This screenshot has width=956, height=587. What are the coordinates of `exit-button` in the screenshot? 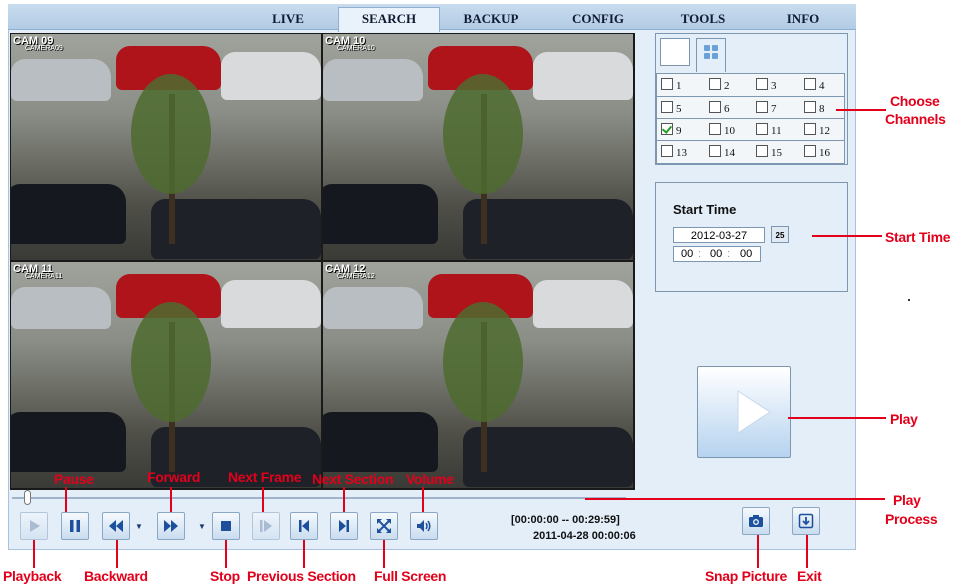 It's located at (806, 521).